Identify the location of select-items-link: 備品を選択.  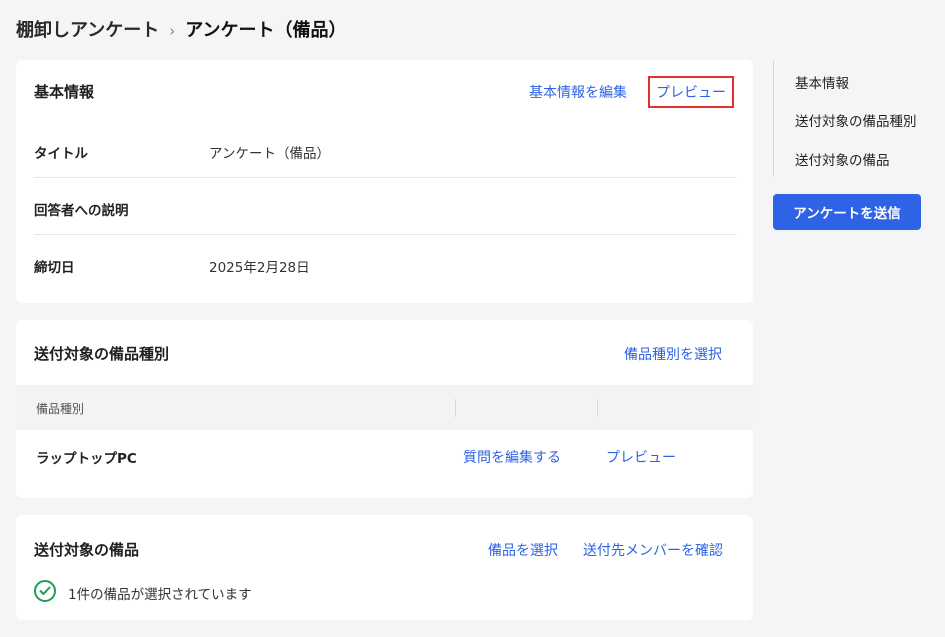
(523, 550).